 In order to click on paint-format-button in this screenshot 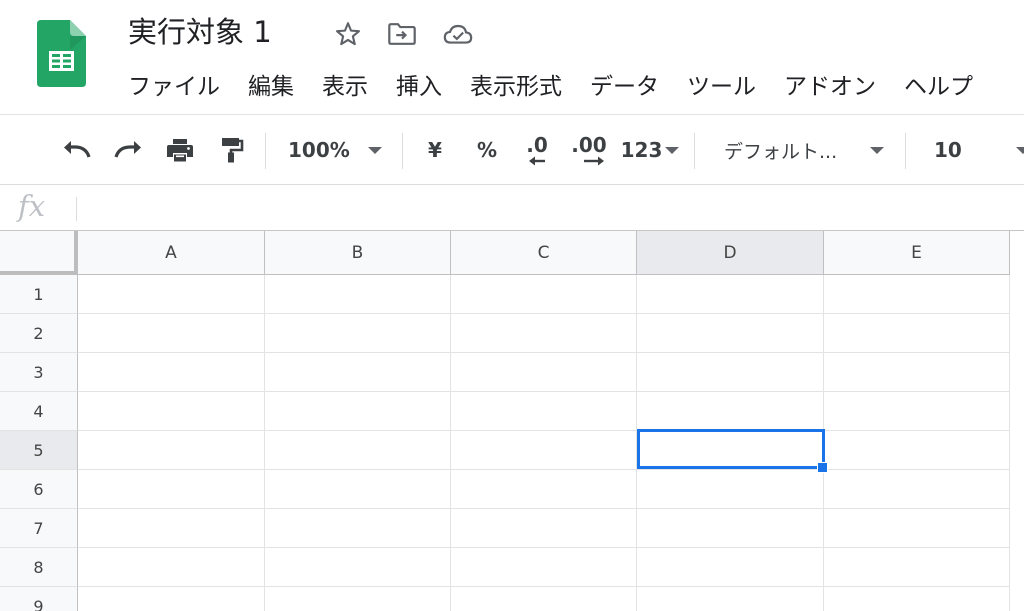, I will do `click(232, 150)`.